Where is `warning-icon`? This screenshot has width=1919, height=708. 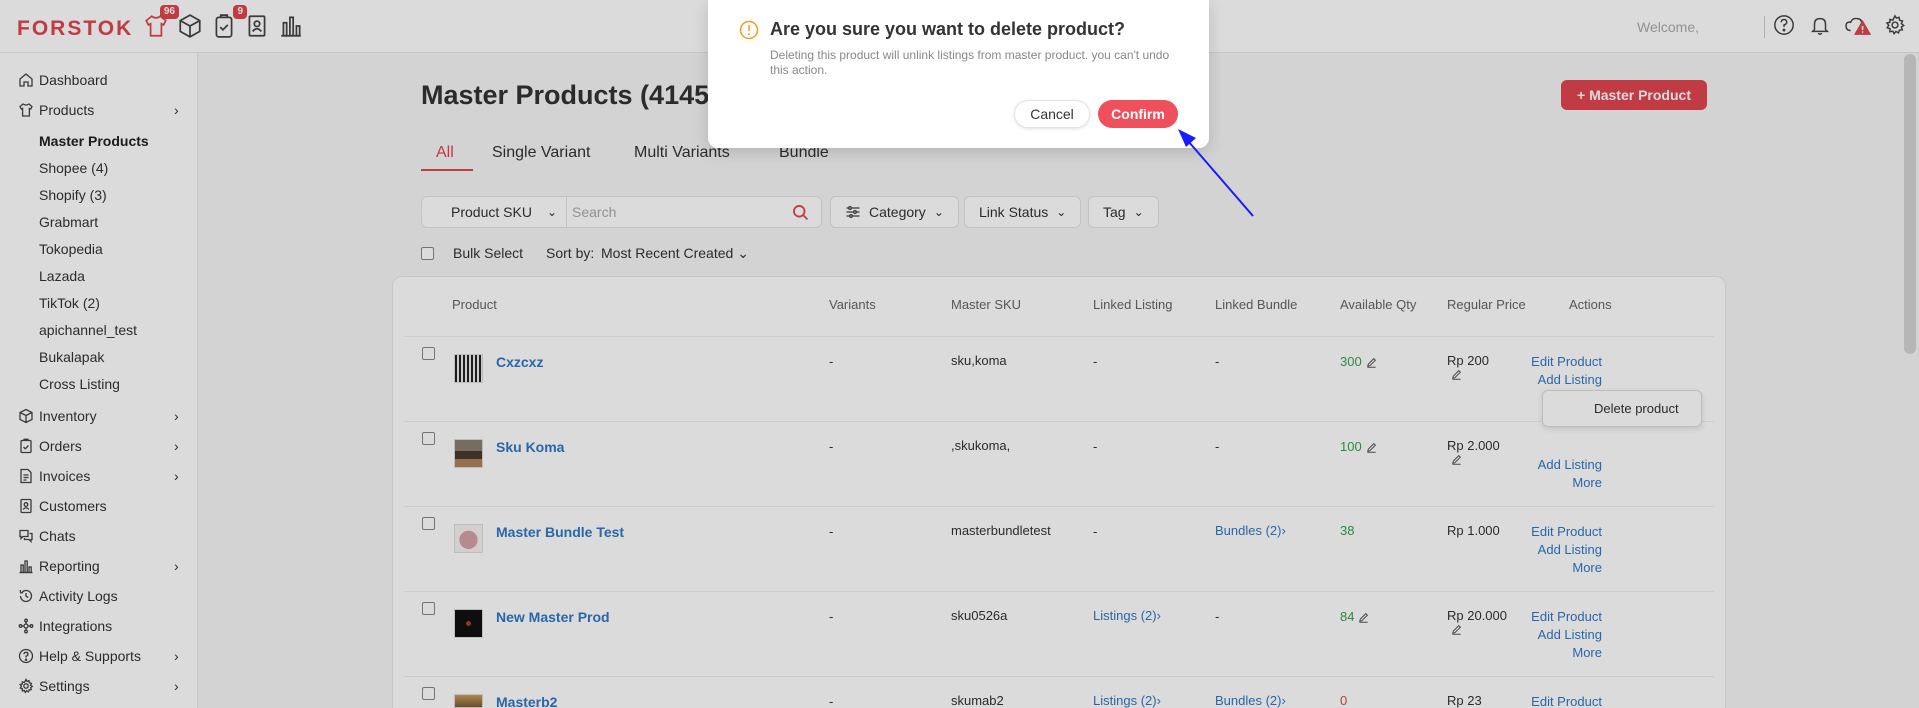
warning-icon is located at coordinates (749, 30).